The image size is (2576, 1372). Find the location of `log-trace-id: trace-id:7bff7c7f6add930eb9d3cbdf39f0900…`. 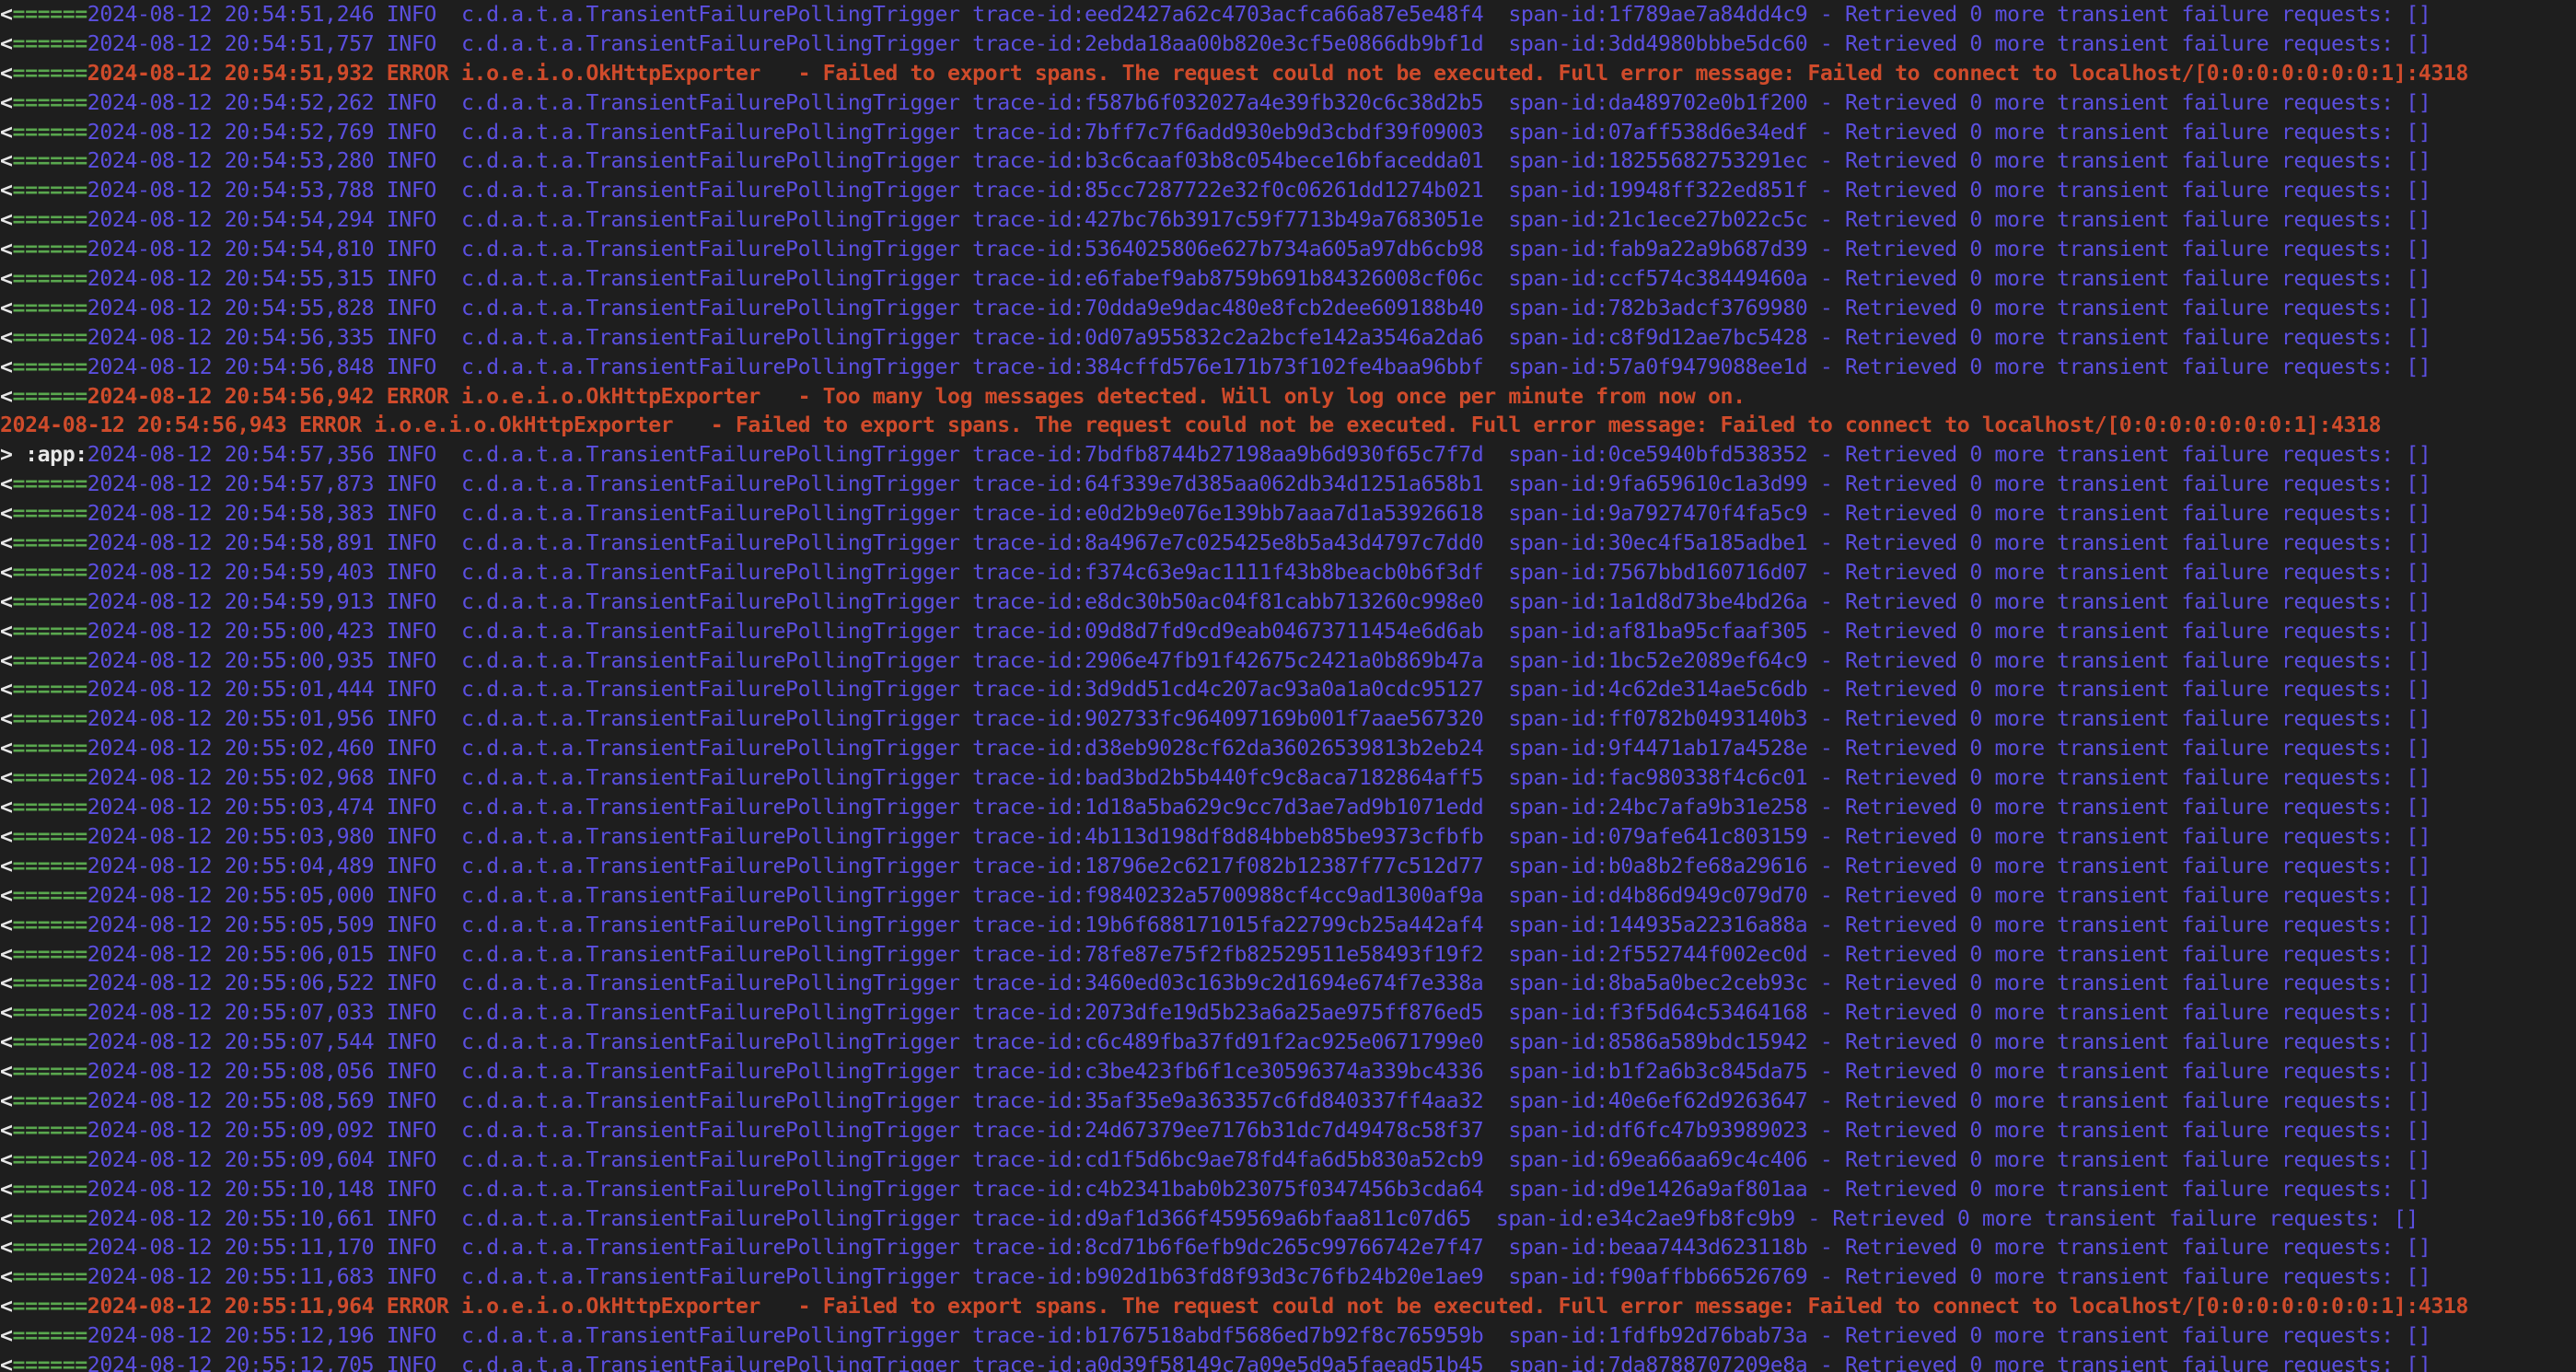

log-trace-id: trace-id:7bff7c7f6add930eb9d3cbdf39f0900… is located at coordinates (1221, 132).